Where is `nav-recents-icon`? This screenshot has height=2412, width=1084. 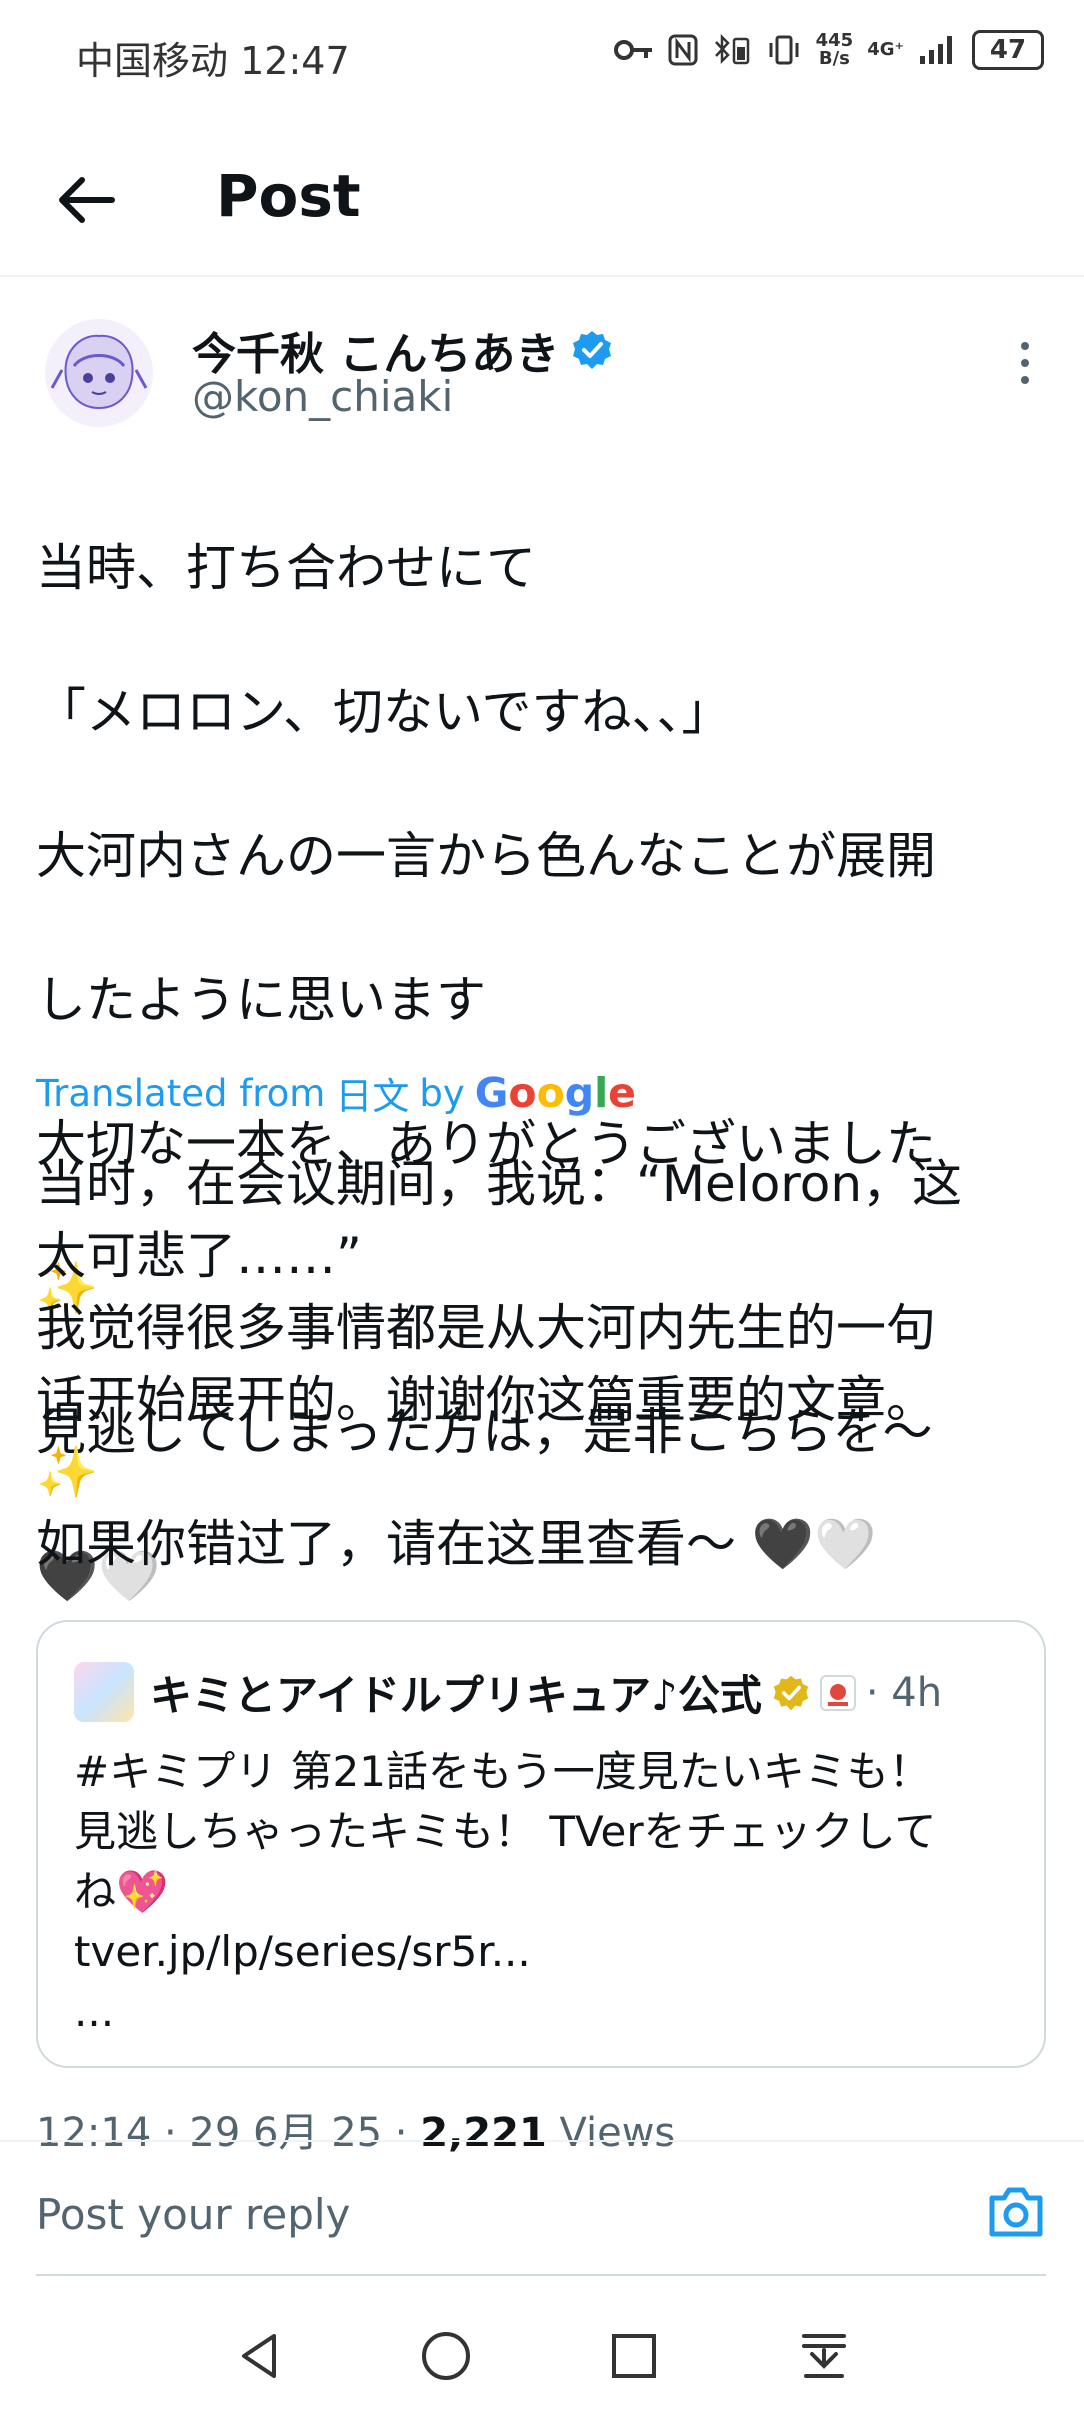
nav-recents-icon is located at coordinates (634, 2356).